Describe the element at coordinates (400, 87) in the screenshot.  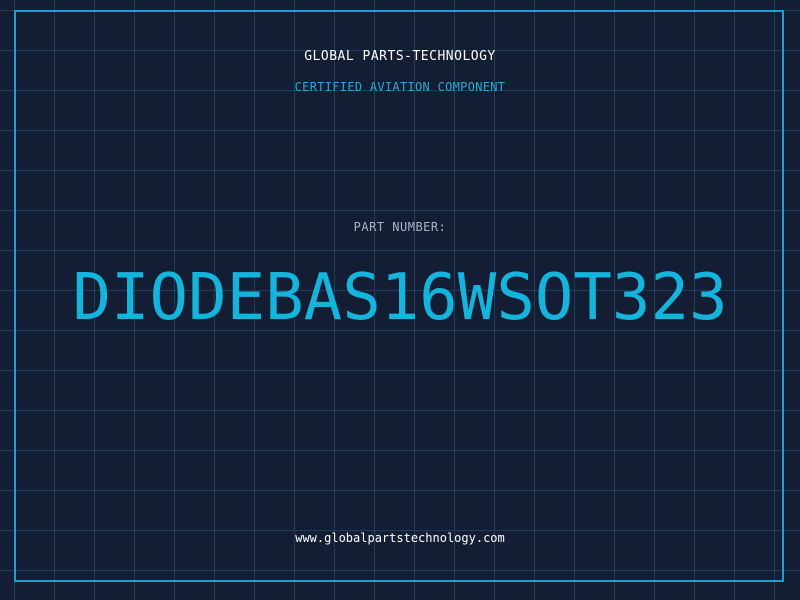
I see `certificate-subtitle: CERTIFIED AVIATION COMPONENT` at that location.